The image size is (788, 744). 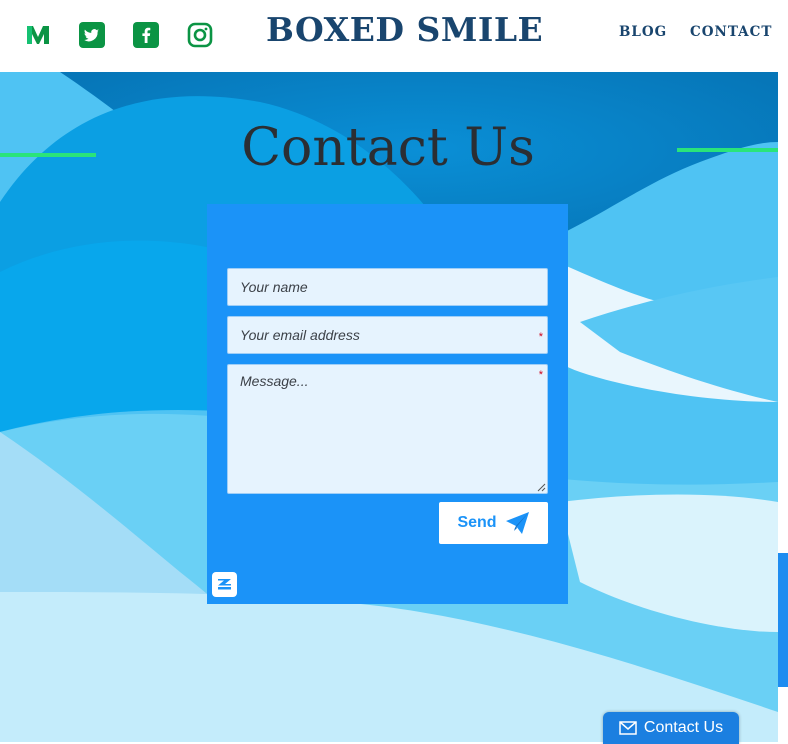 What do you see at coordinates (731, 32) in the screenshot?
I see `nav-contact-link: CONTACT` at bounding box center [731, 32].